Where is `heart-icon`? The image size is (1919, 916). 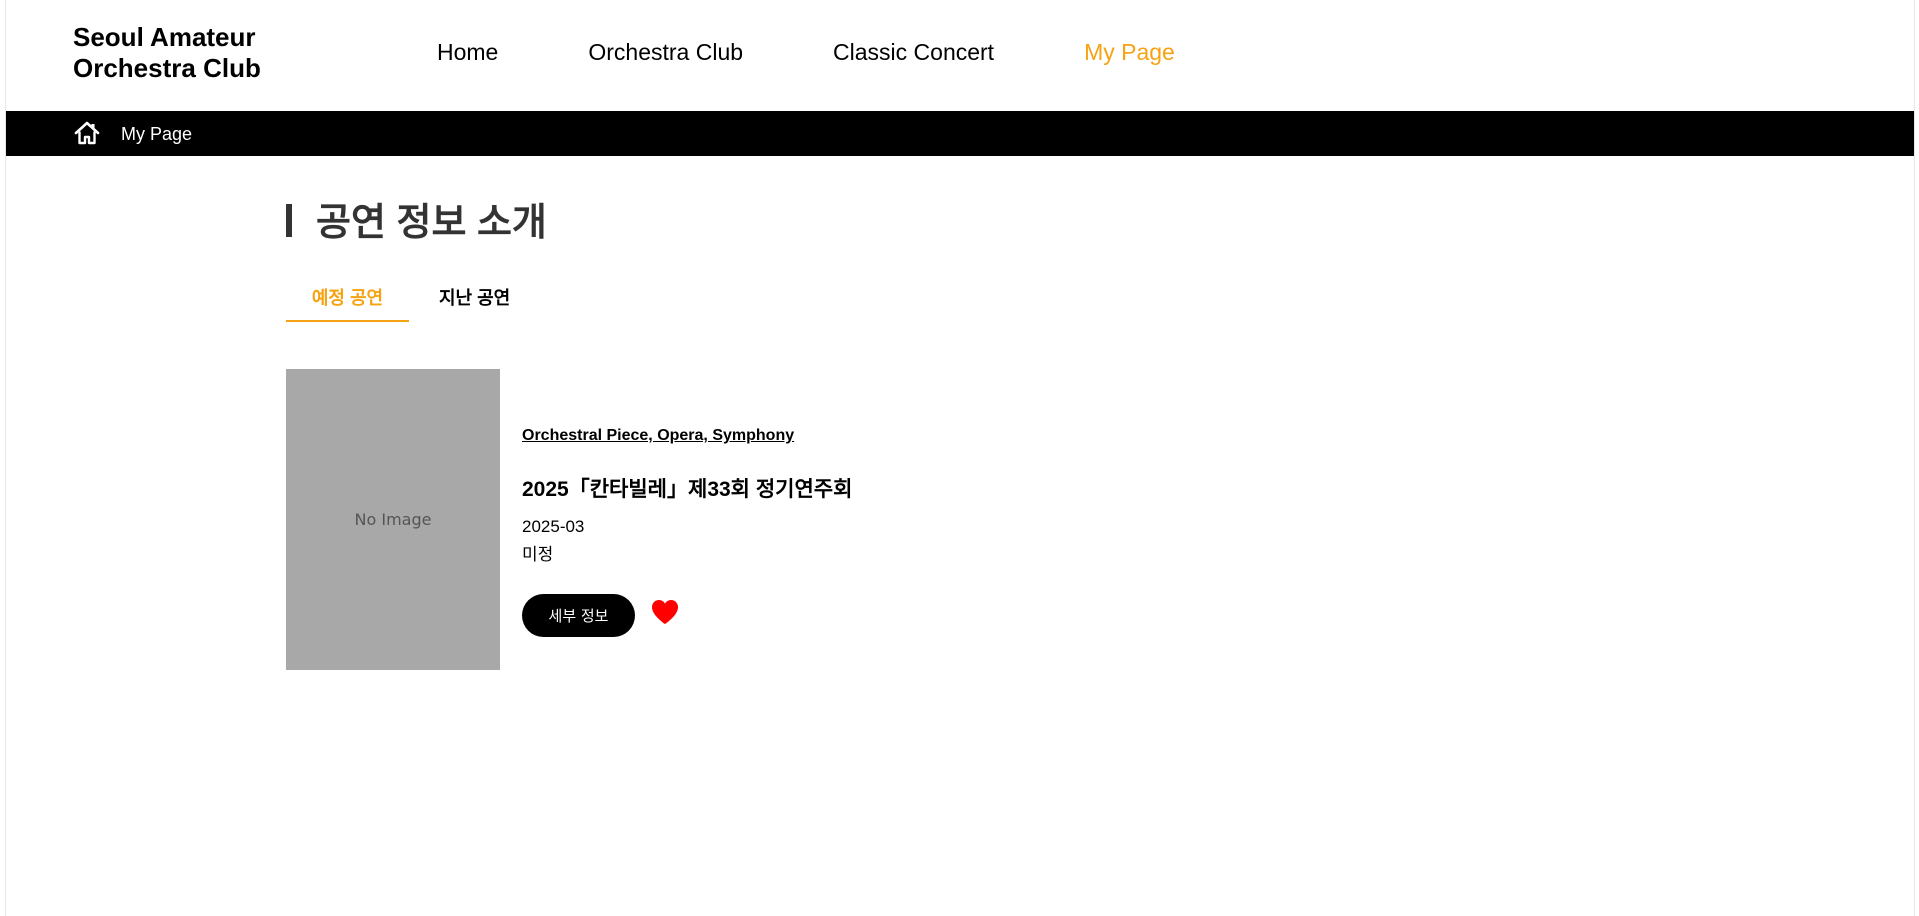 heart-icon is located at coordinates (665, 612).